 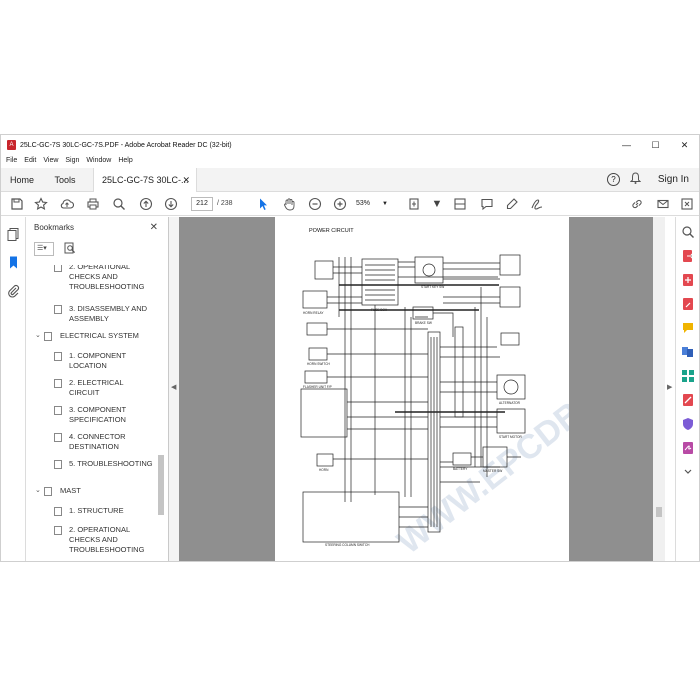 I want to click on bookmark-star-icon, so click(x=41, y=204).